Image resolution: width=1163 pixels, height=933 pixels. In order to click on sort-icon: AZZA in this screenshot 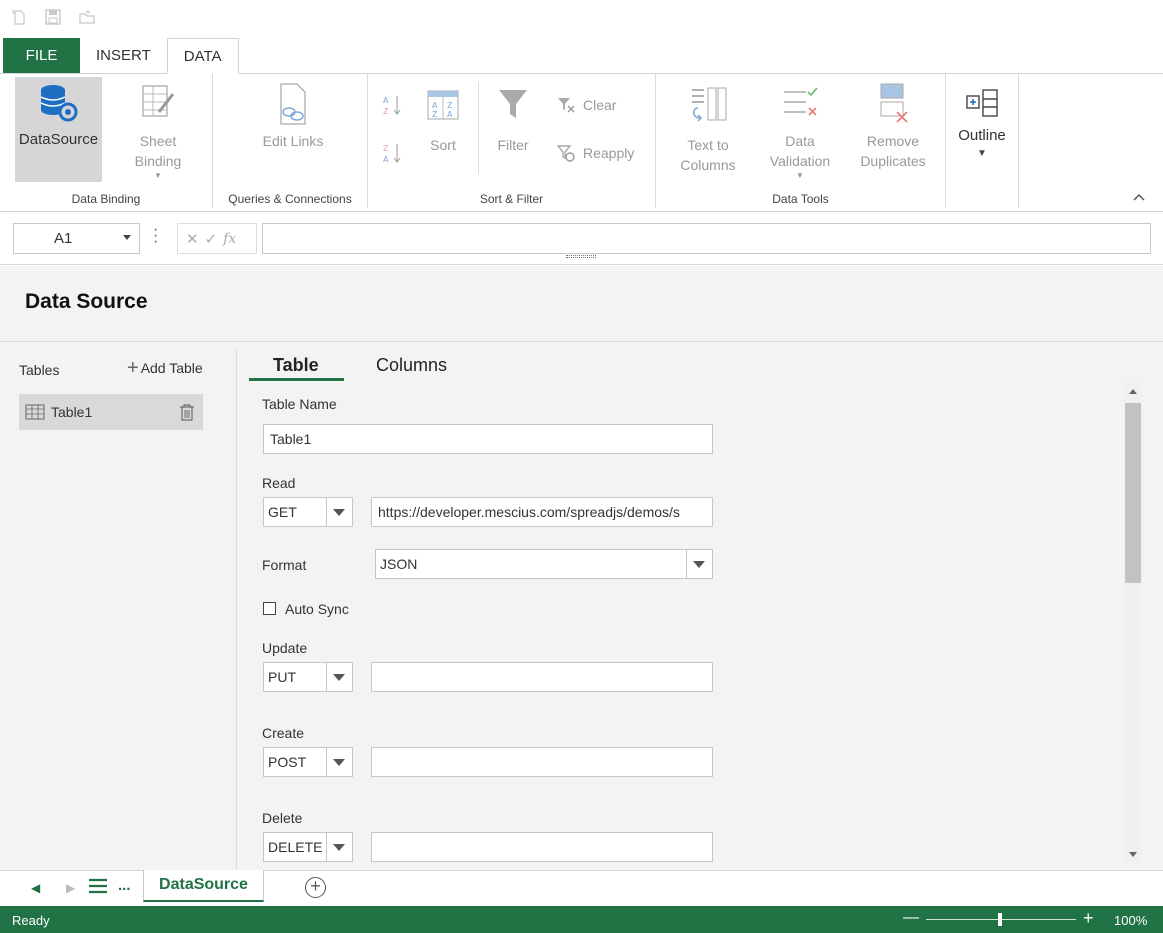, I will do `click(443, 105)`.